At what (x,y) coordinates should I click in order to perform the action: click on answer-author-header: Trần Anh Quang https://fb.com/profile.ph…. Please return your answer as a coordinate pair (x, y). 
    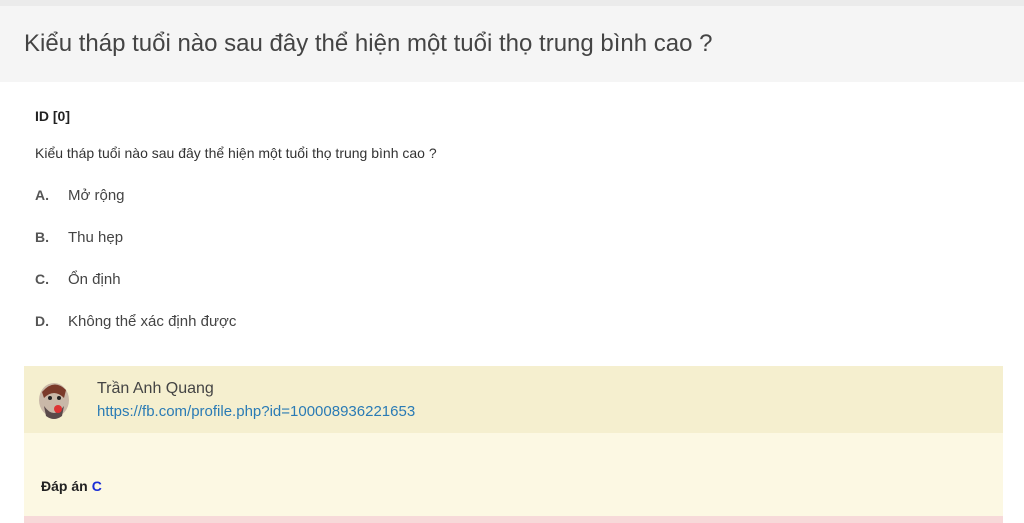
    Looking at the image, I should click on (513, 399).